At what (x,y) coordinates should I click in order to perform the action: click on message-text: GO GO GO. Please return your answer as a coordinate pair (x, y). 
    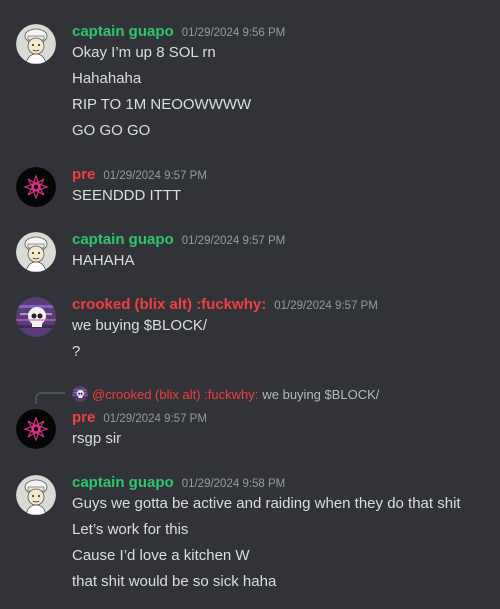
    Looking at the image, I should click on (111, 130).